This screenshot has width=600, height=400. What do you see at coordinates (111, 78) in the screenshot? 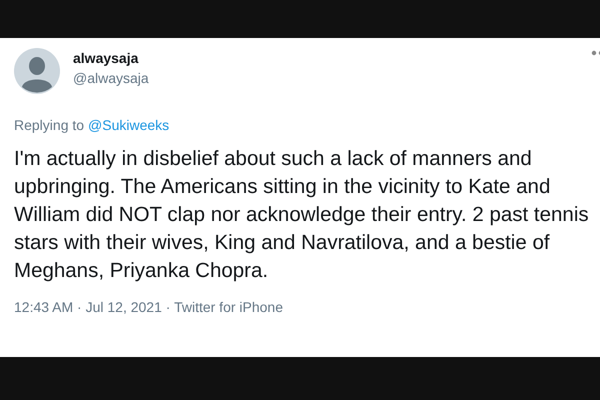
I see `user-handle: @alwaysaja` at bounding box center [111, 78].